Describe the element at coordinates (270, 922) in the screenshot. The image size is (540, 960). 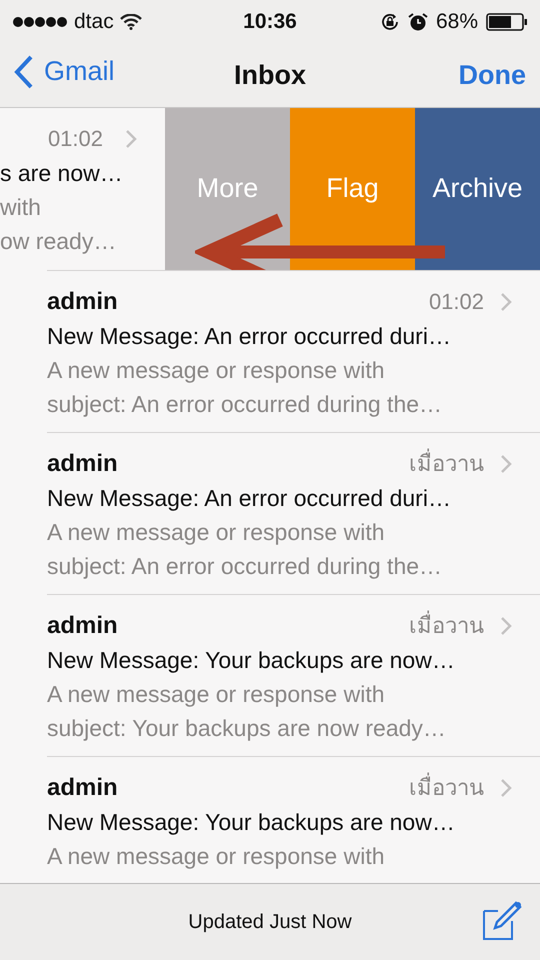
I see `update-status: Updated Just Now` at that location.